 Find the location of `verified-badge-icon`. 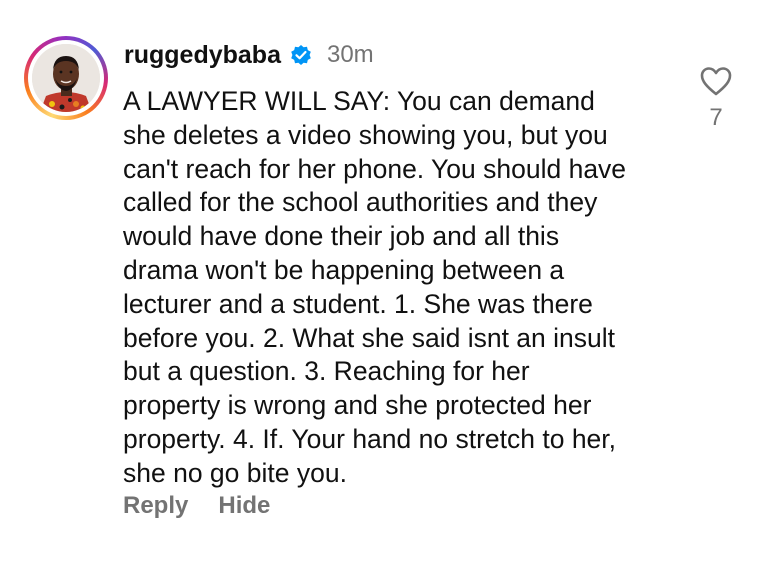

verified-badge-icon is located at coordinates (301, 55).